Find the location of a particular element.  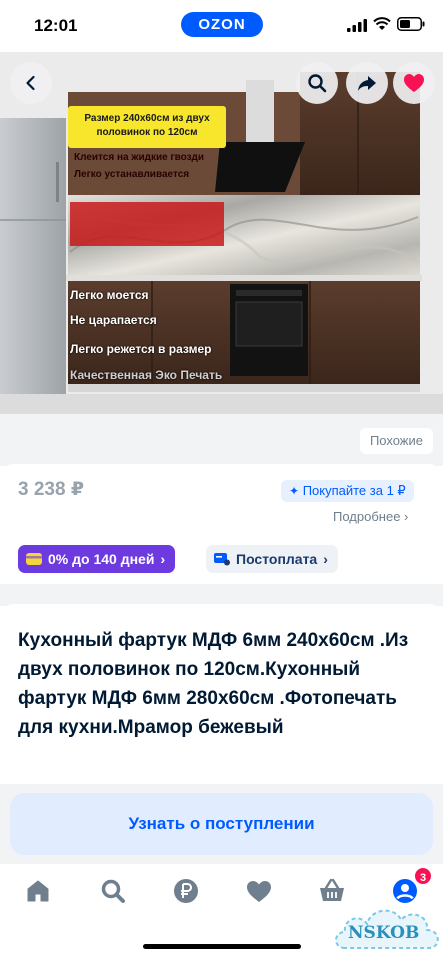

profile-notification-badge: 3 is located at coordinates (423, 876).